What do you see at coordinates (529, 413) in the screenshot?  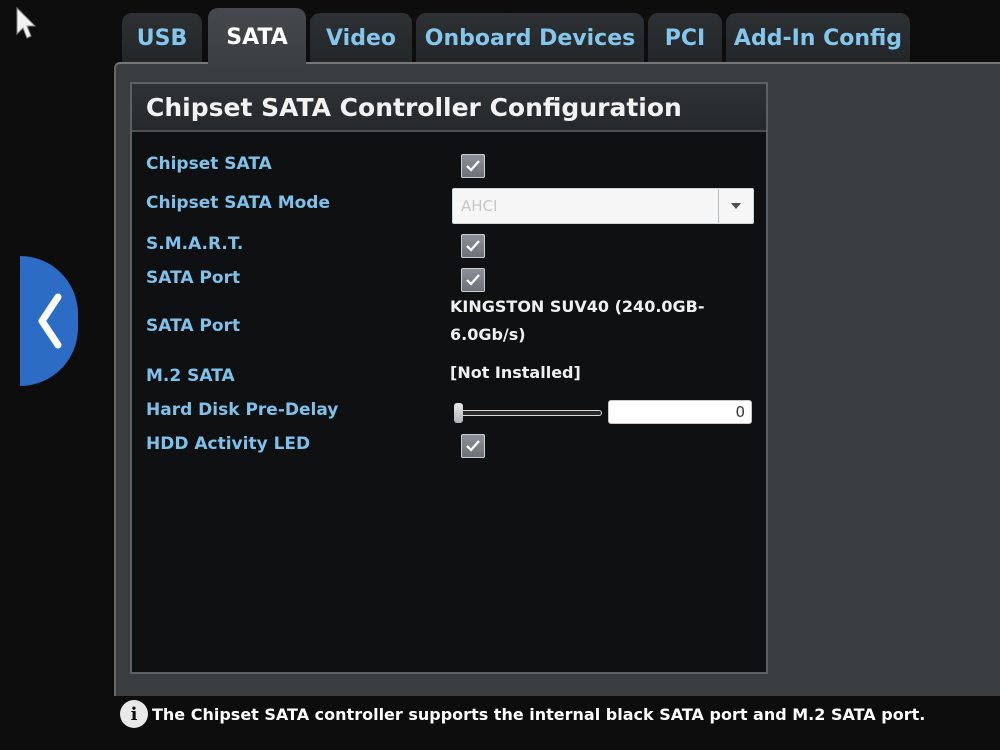 I see `pre-delay-slider-track` at bounding box center [529, 413].